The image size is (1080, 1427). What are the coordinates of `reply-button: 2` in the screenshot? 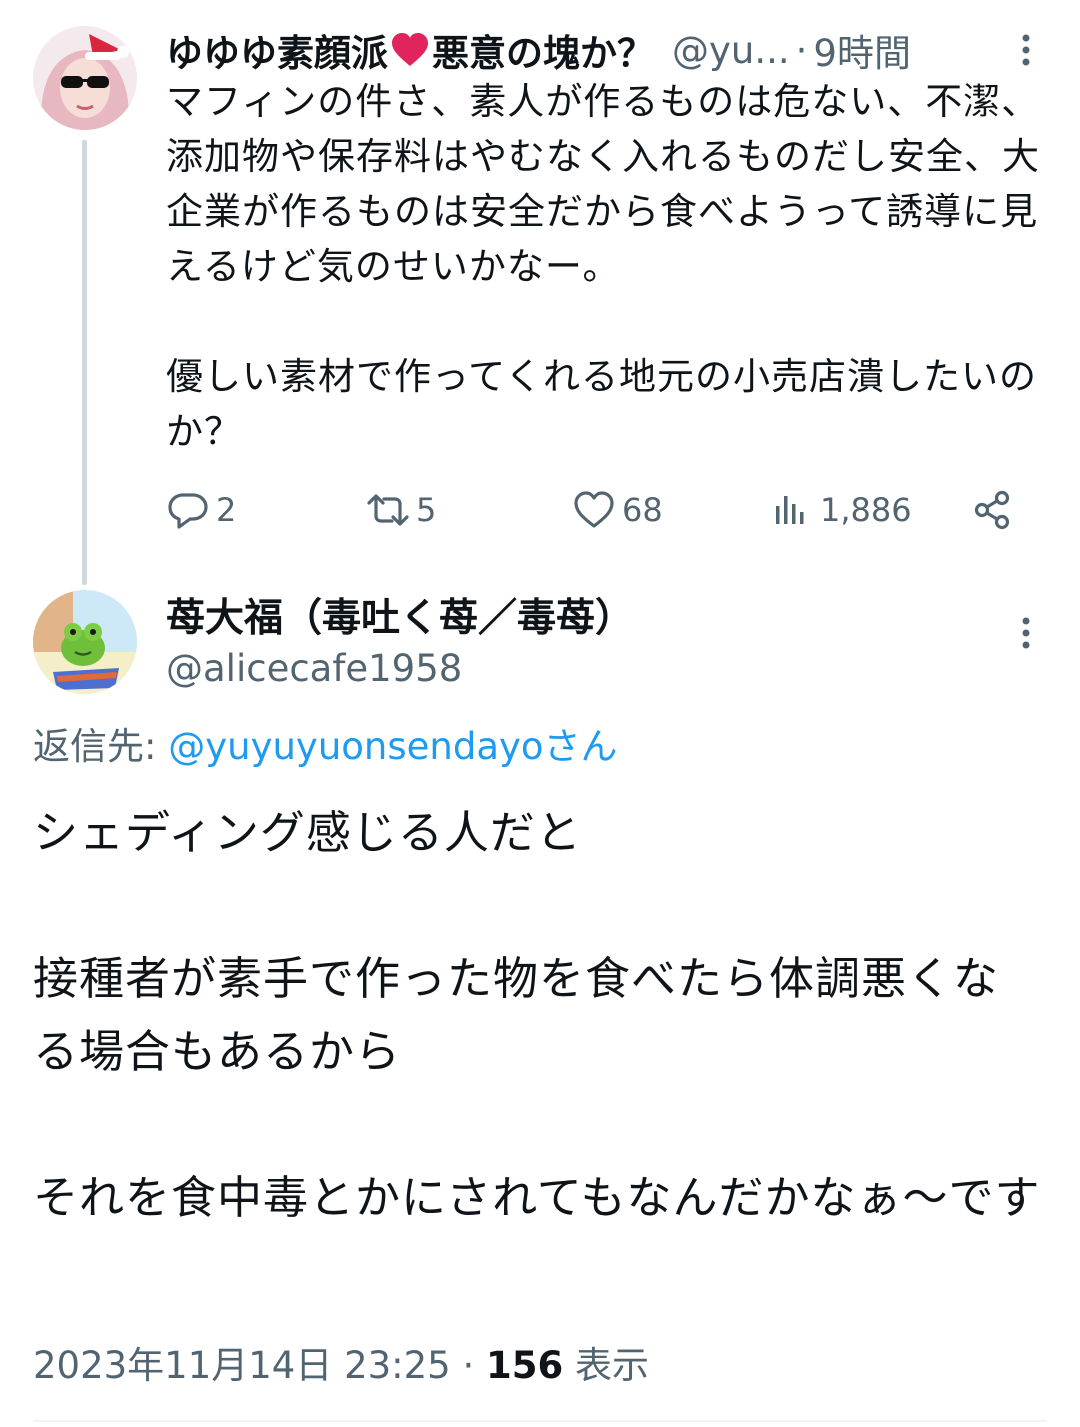 It's located at (201, 510).